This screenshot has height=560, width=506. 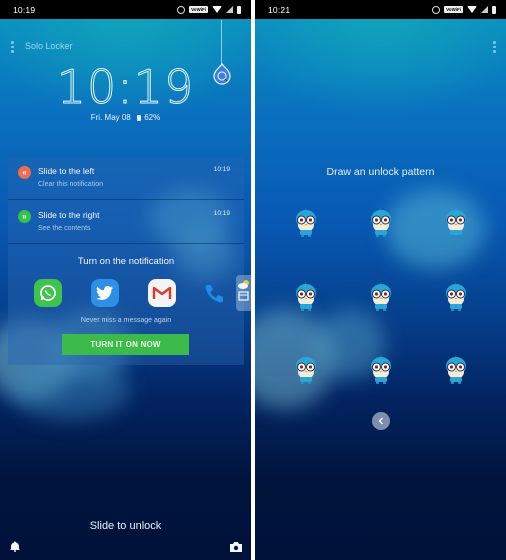 What do you see at coordinates (125, 344) in the screenshot?
I see `turn-it-on-now-button: TURN IT ON NOW` at bounding box center [125, 344].